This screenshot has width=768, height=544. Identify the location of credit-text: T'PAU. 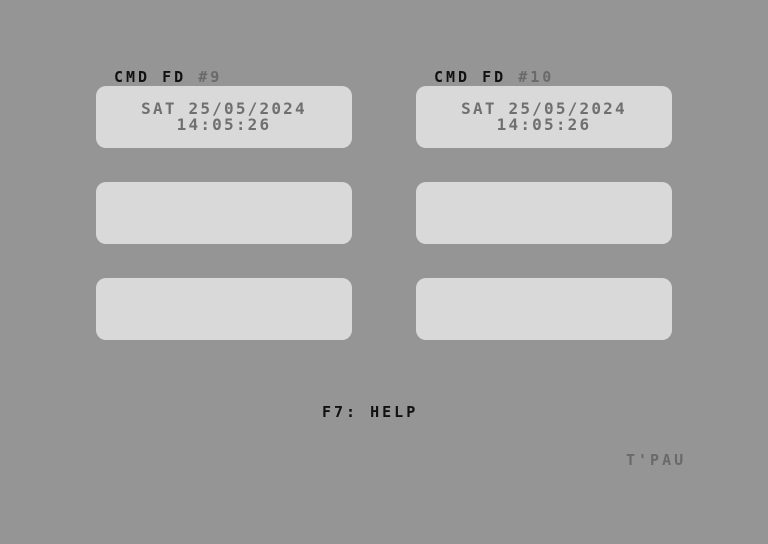
(656, 460).